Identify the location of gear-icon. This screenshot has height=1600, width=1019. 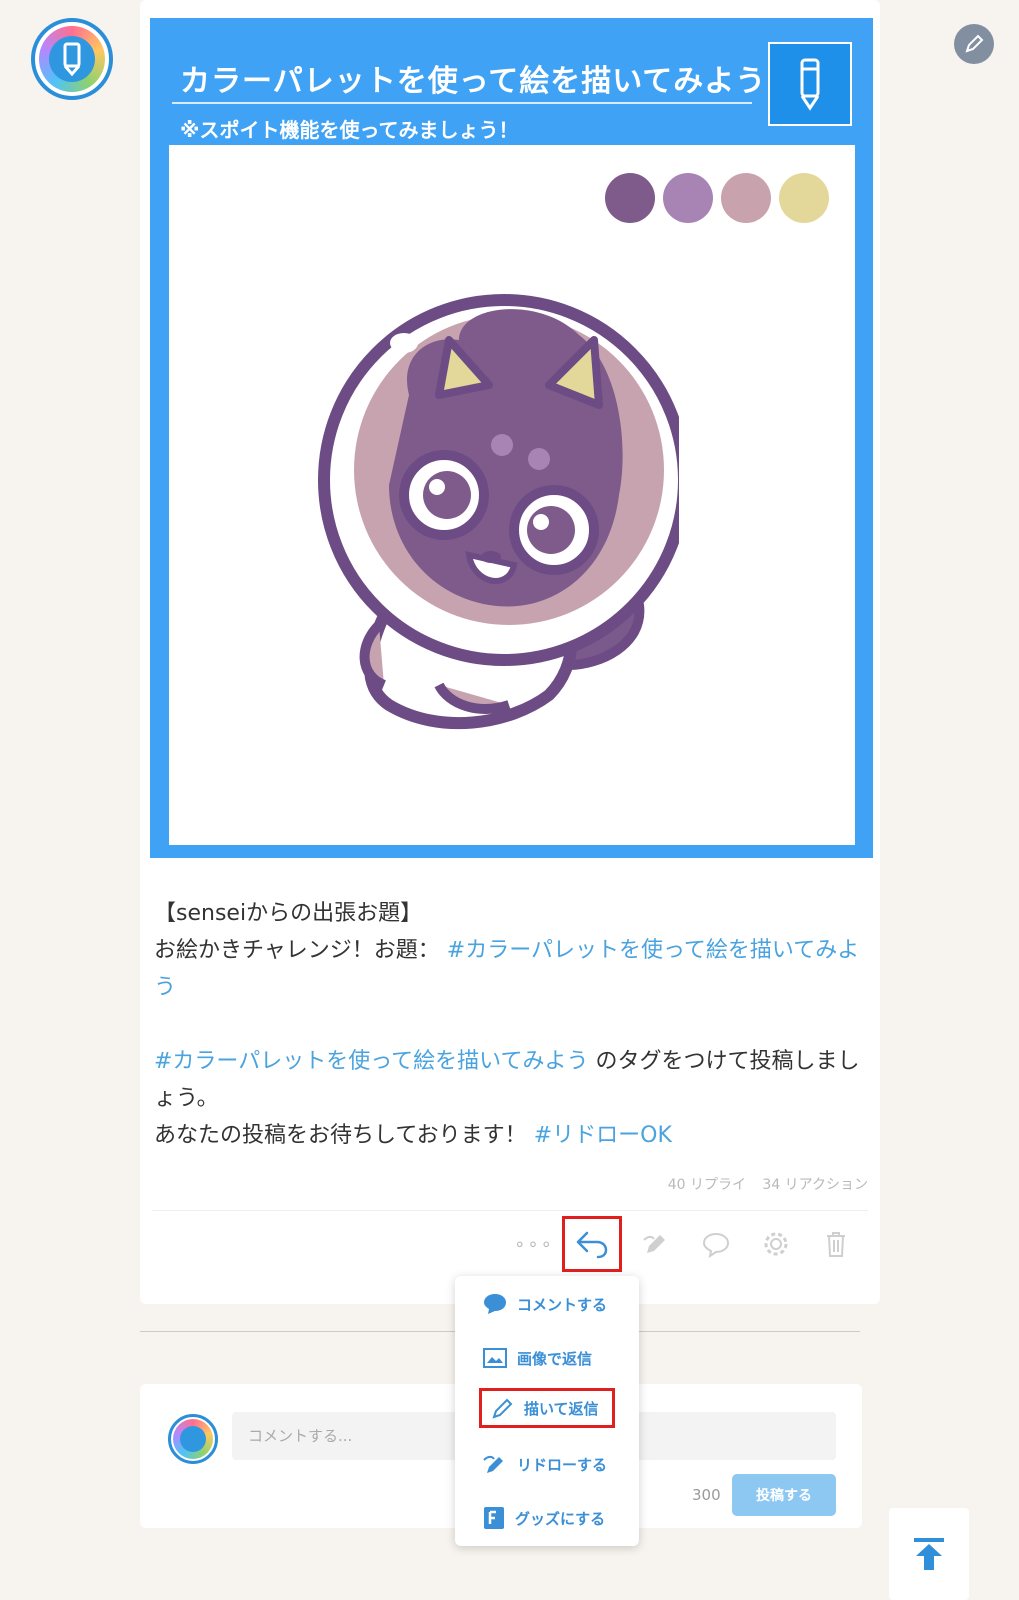
(776, 1244).